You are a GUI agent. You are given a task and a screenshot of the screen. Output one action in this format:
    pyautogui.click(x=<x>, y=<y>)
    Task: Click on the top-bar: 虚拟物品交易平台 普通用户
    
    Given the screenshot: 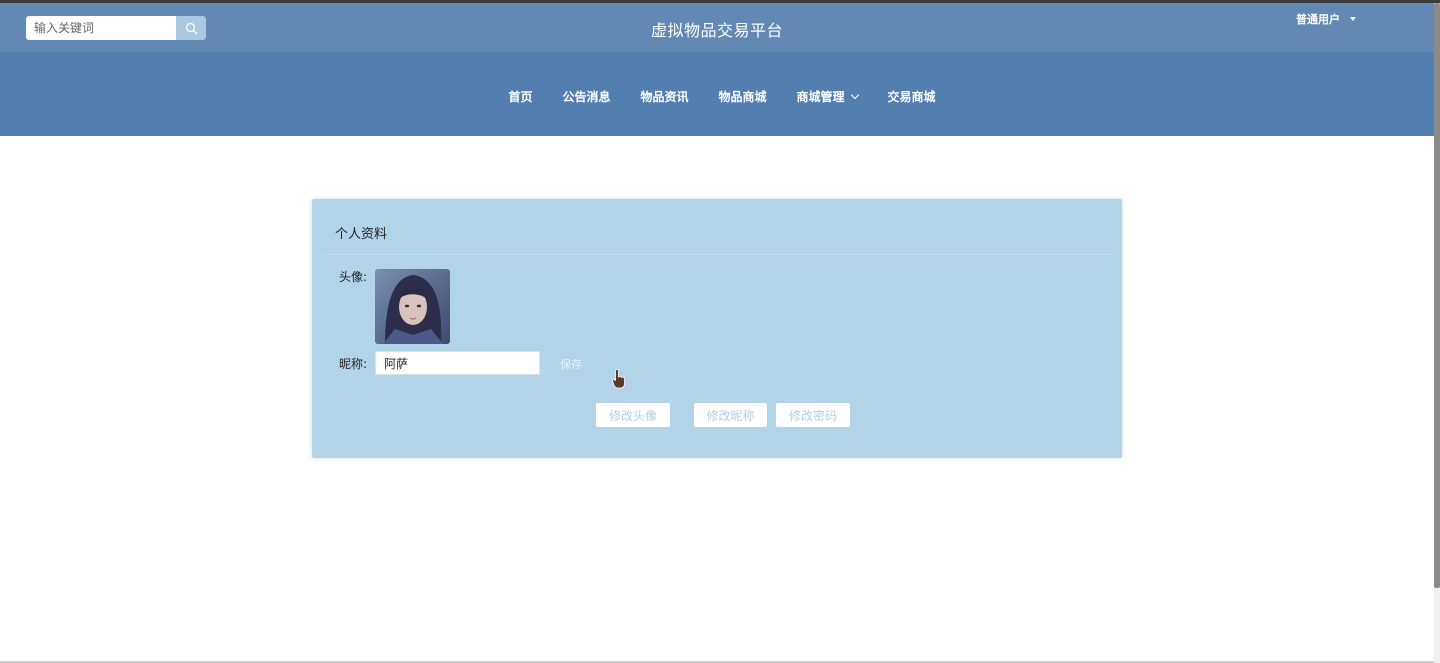 What is the action you would take?
    pyautogui.click(x=717, y=27)
    